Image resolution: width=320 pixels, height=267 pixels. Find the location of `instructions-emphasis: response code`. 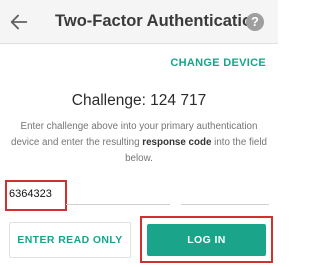

instructions-emphasis: response code is located at coordinates (177, 142).